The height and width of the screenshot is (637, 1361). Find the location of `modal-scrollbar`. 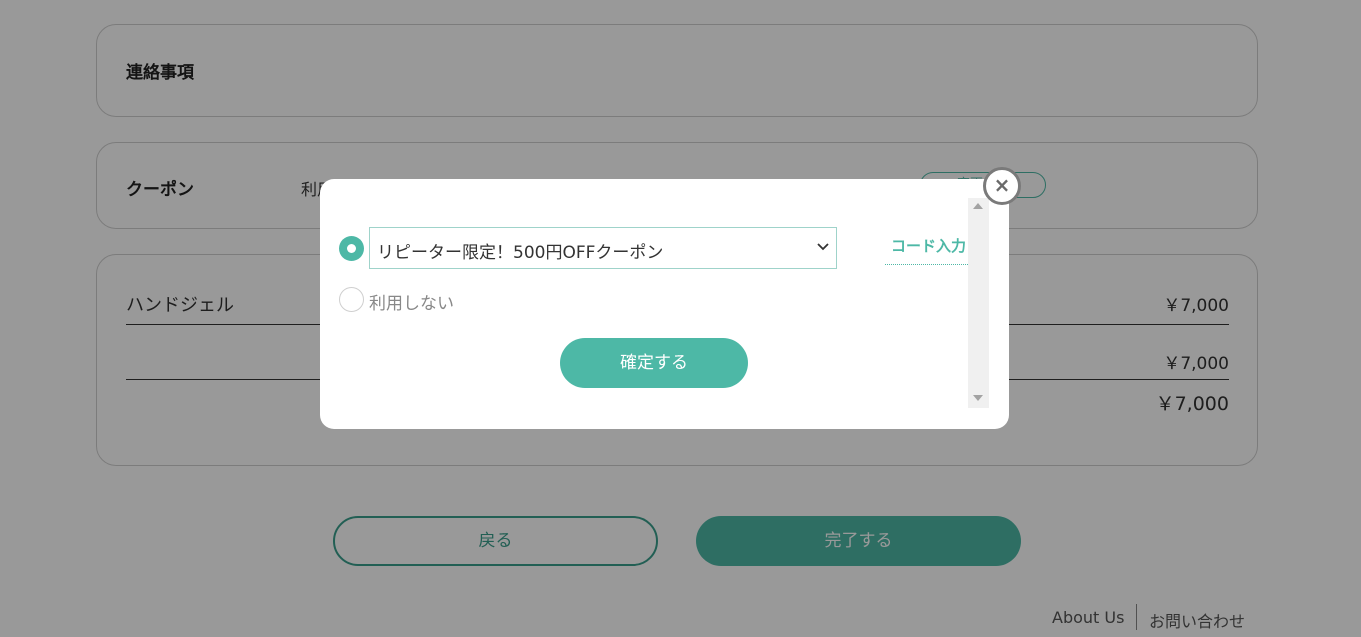

modal-scrollbar is located at coordinates (978, 303).